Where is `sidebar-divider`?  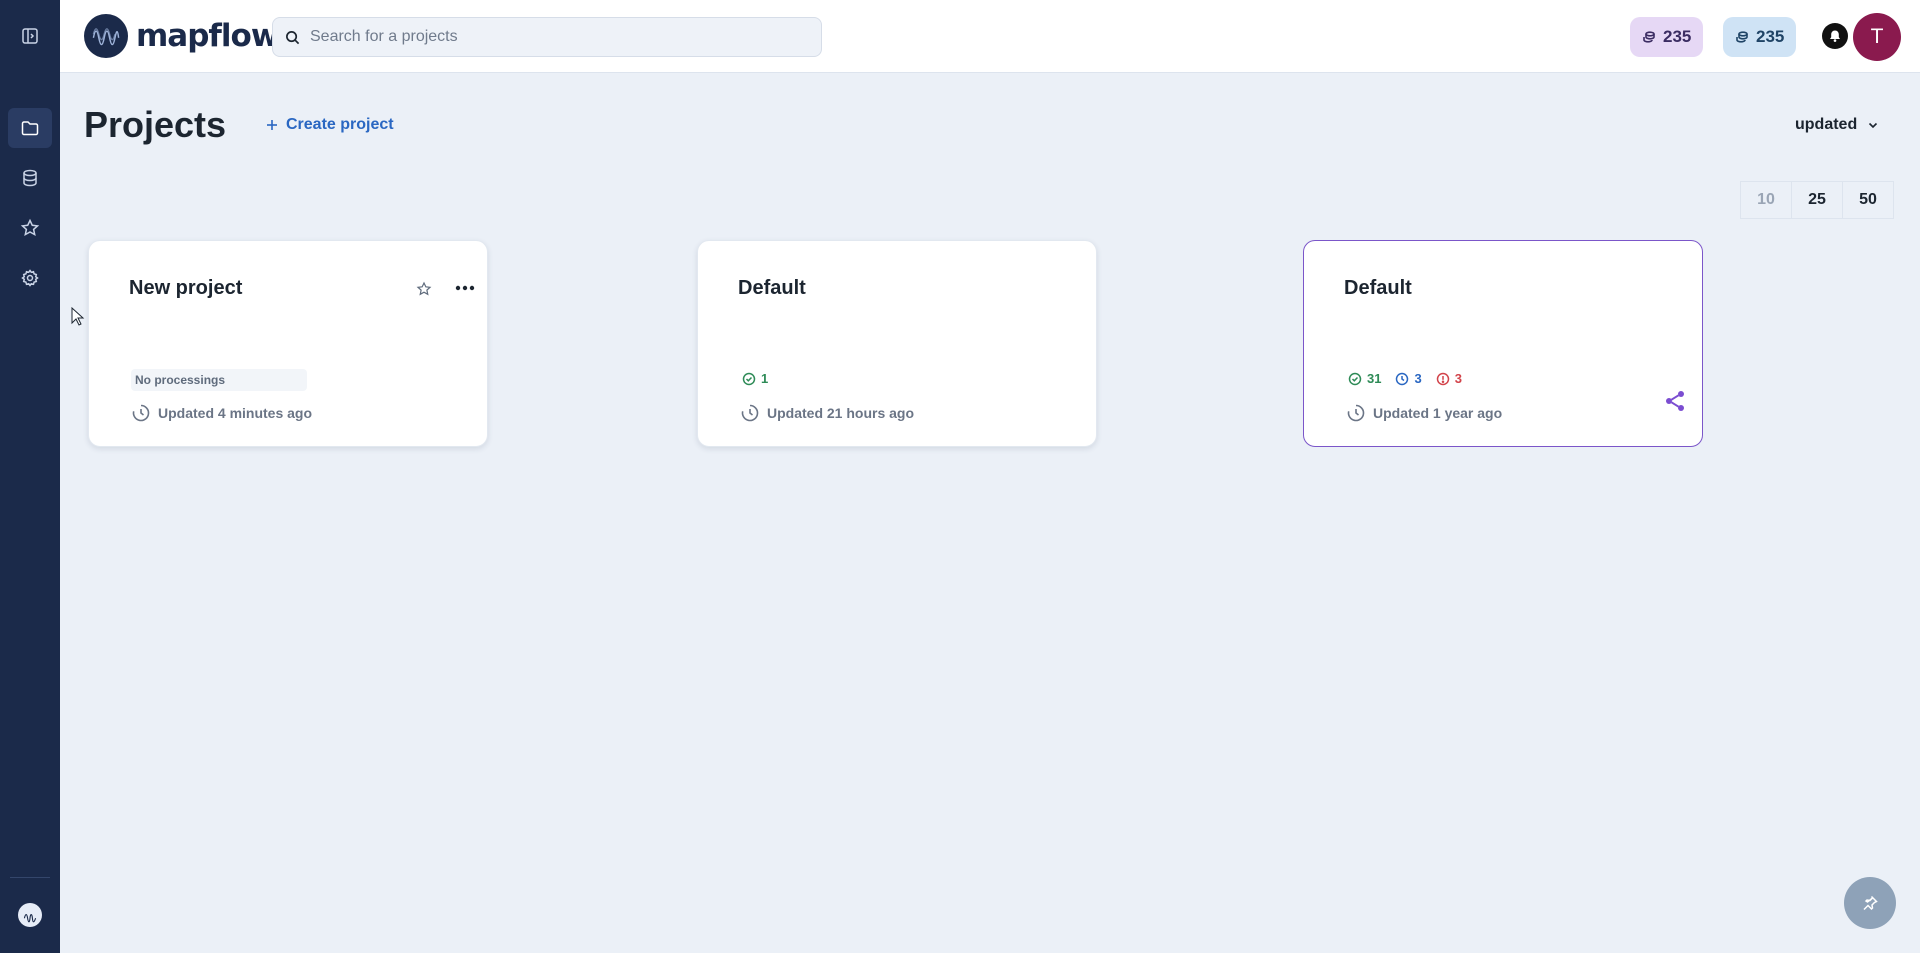
sidebar-divider is located at coordinates (30, 877).